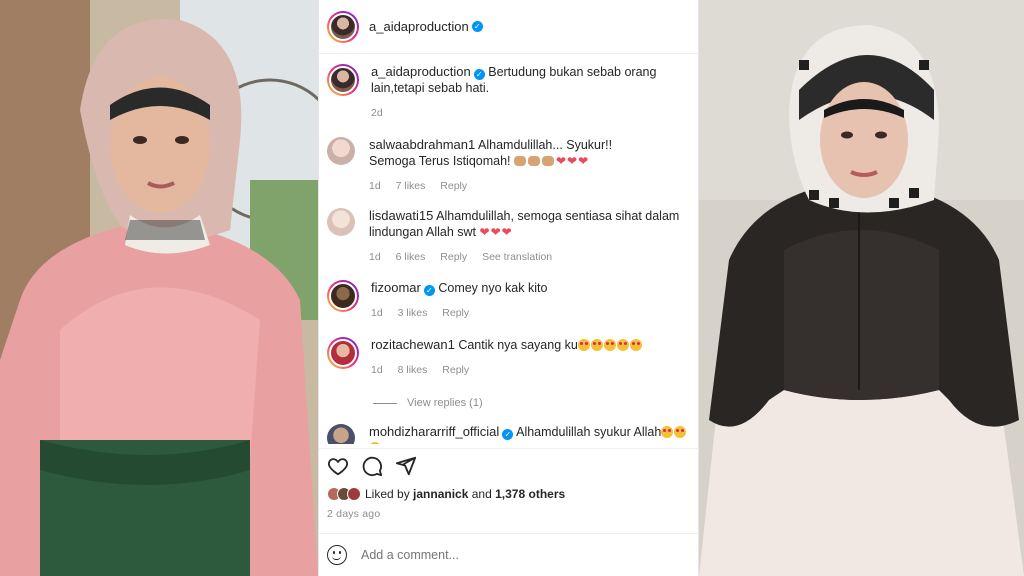  I want to click on view-replies-button: View replies (1), so click(428, 403).